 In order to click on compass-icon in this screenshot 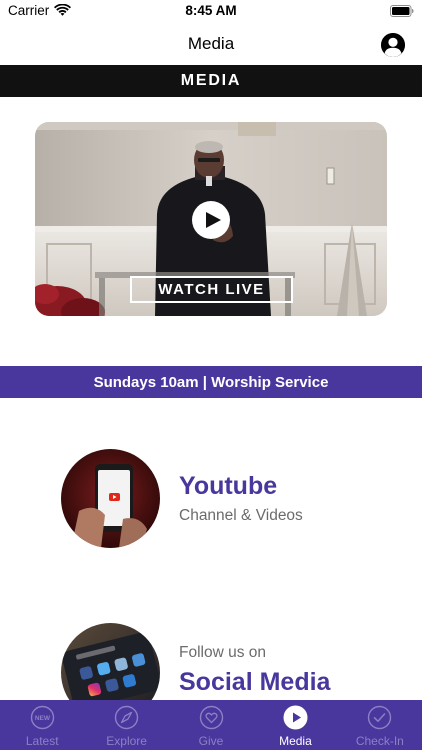, I will do `click(126, 717)`.